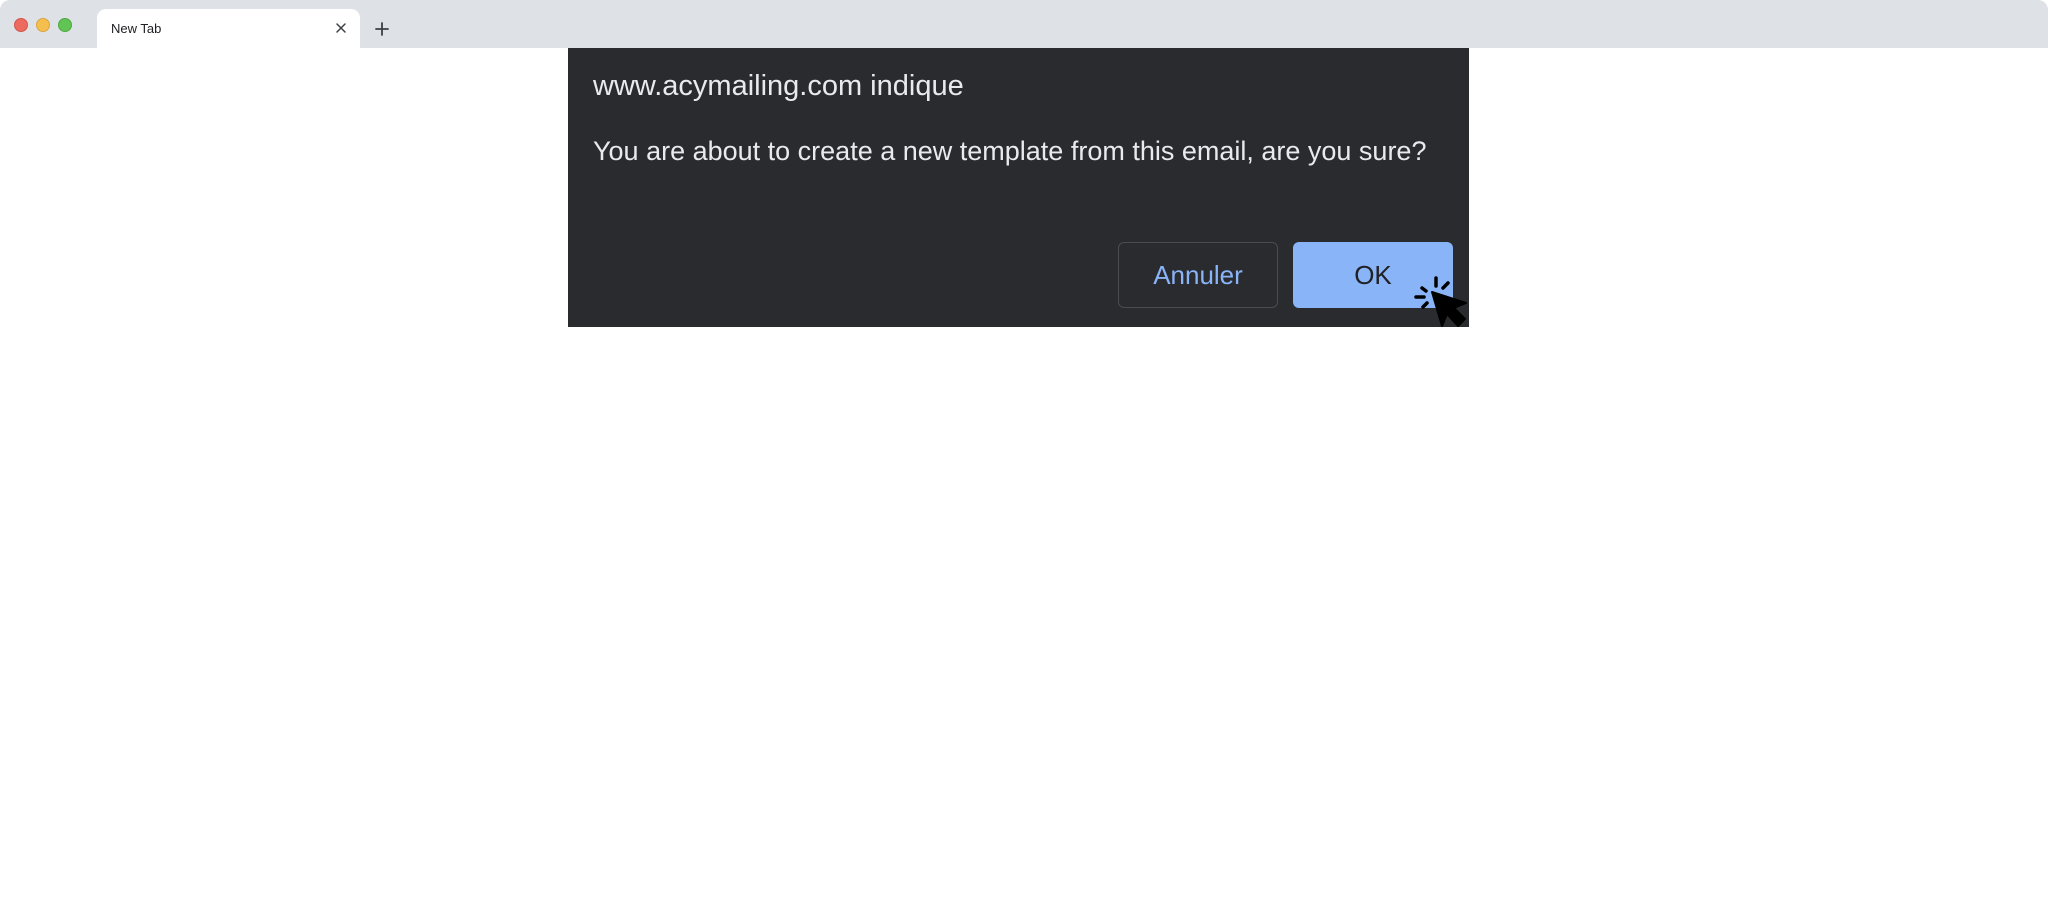 The height and width of the screenshot is (924, 2048). What do you see at coordinates (341, 28) in the screenshot?
I see `close-icon` at bounding box center [341, 28].